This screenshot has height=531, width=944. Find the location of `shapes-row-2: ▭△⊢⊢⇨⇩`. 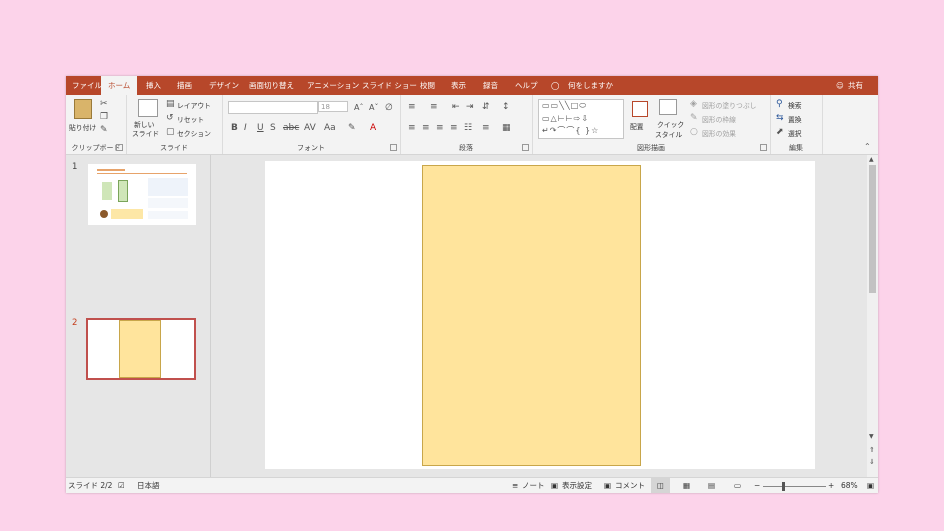

shapes-row-2: ▭△⊢⊢⇨⇩ is located at coordinates (565, 119).